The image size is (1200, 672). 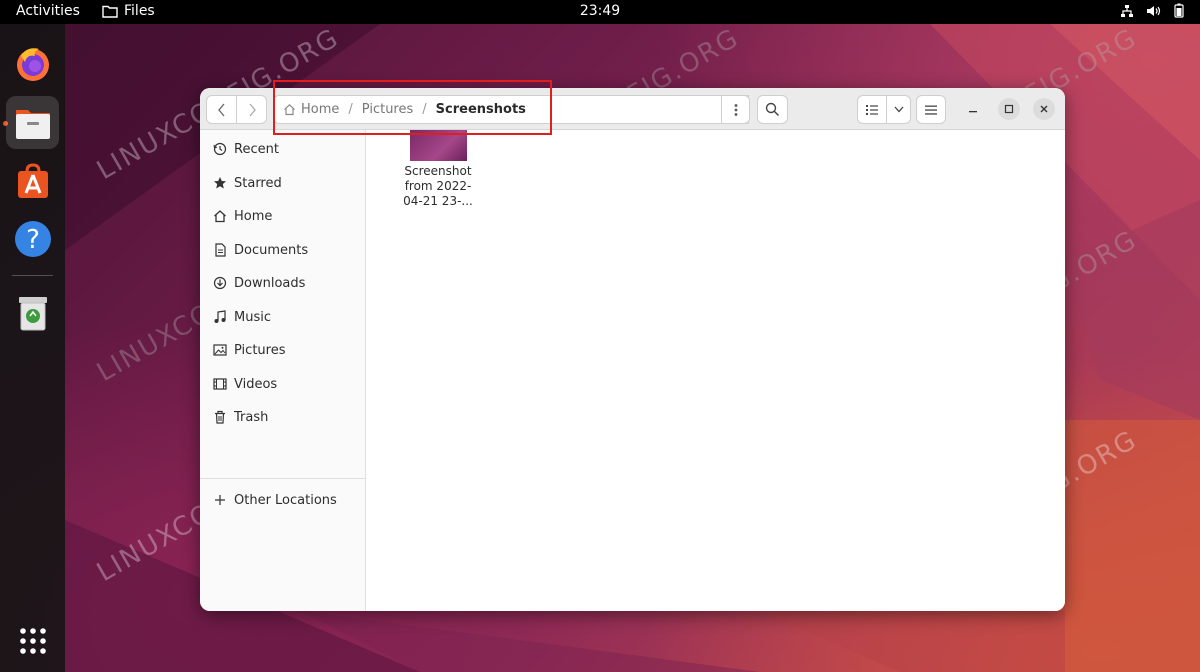 What do you see at coordinates (973, 112) in the screenshot?
I see `minimize-icon` at bounding box center [973, 112].